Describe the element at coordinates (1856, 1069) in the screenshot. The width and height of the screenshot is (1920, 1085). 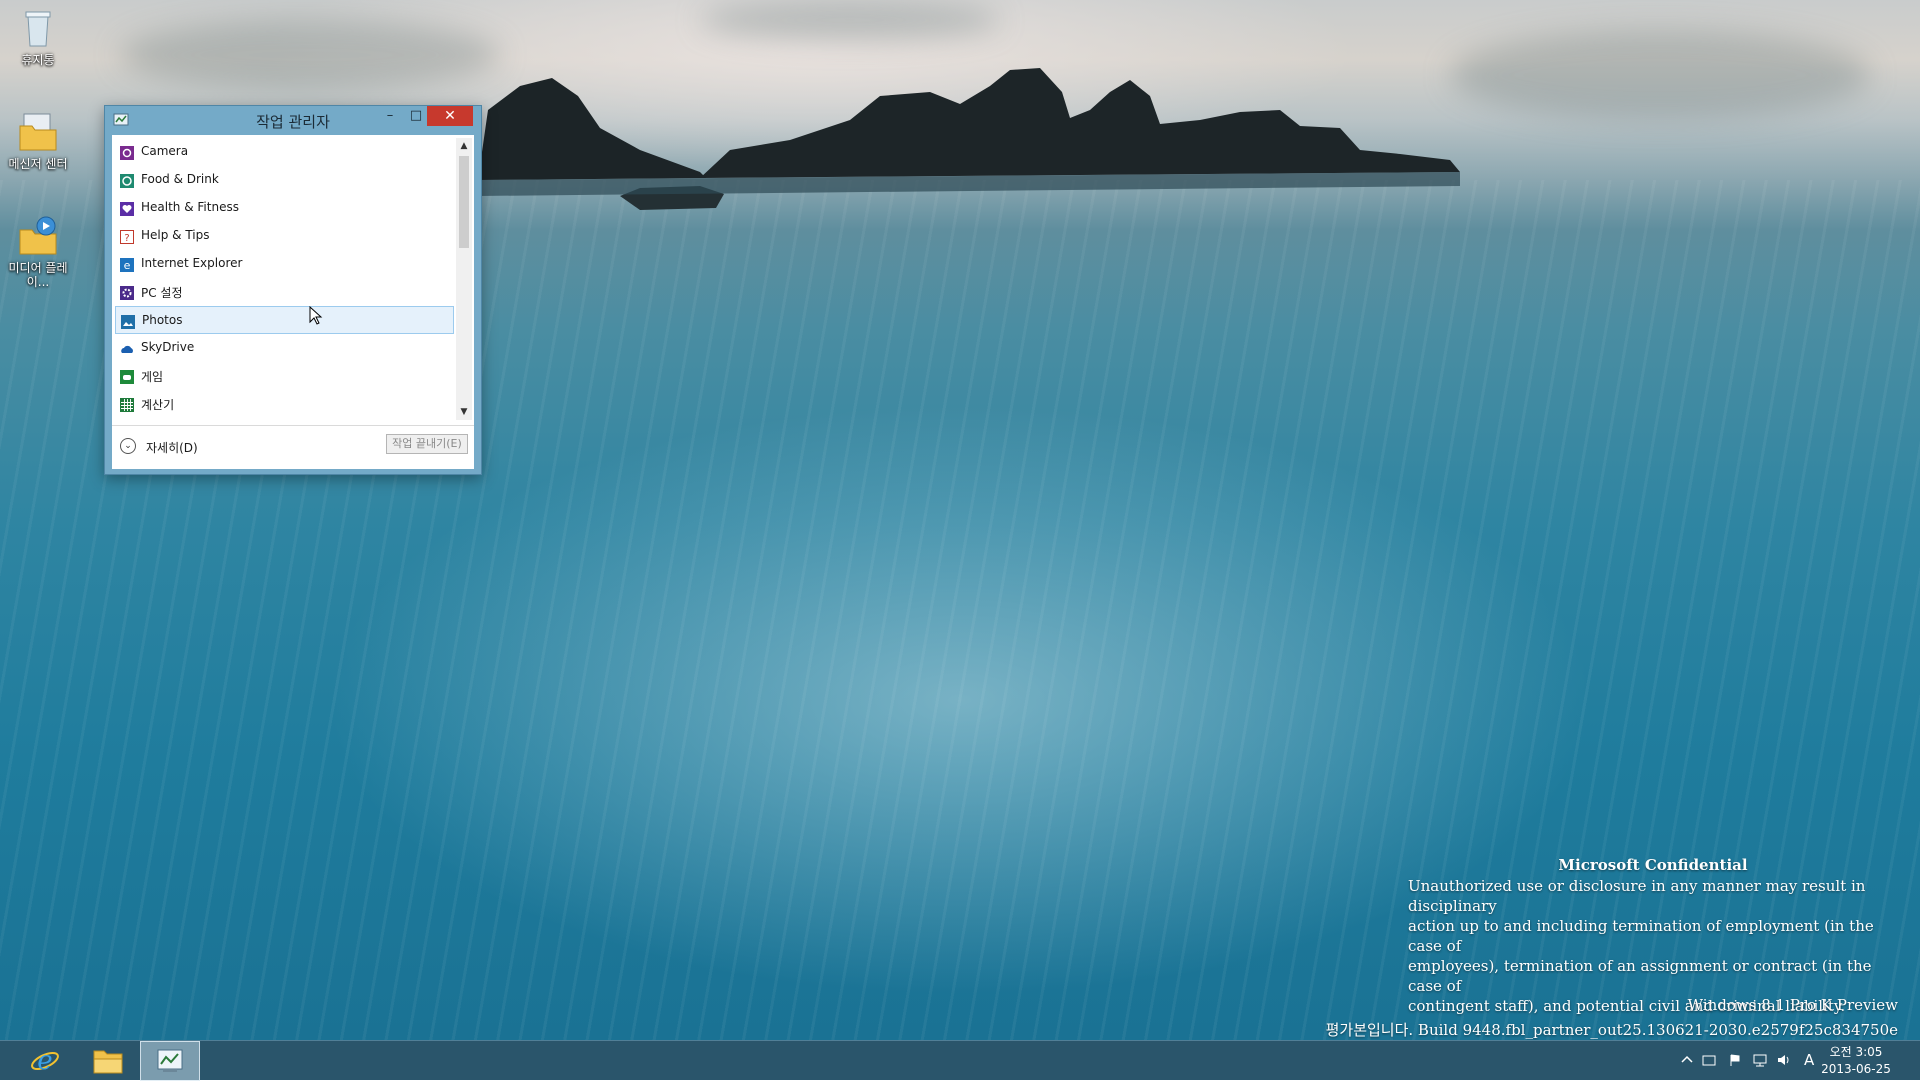
I see `clock-date: 2013-06-25` at that location.